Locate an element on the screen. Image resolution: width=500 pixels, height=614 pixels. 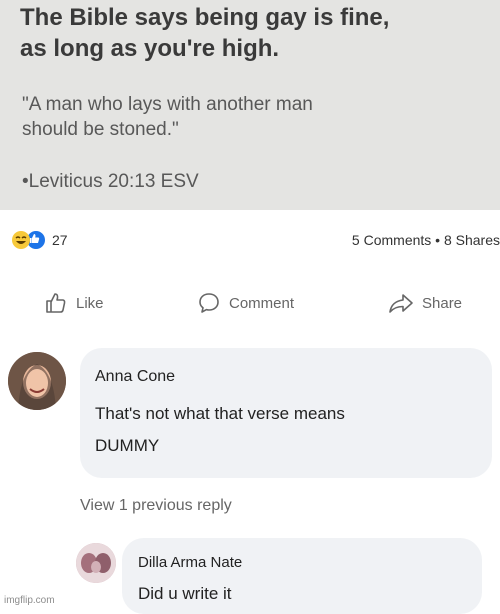
speech-bubble-icon is located at coordinates (209, 303).